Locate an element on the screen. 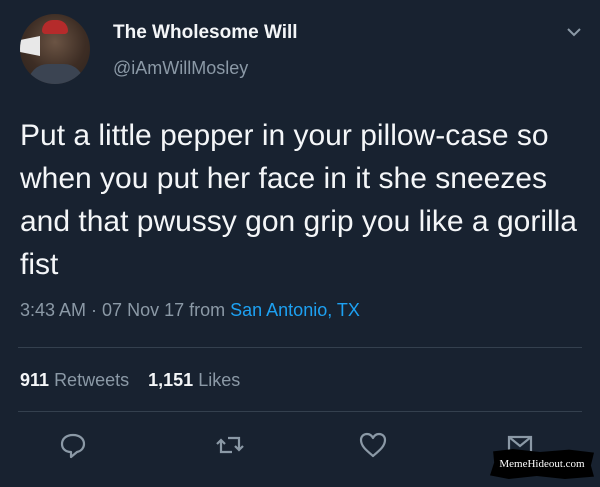  tweet-stats: 911 Retweets 1,151 Likes is located at coordinates (130, 380).